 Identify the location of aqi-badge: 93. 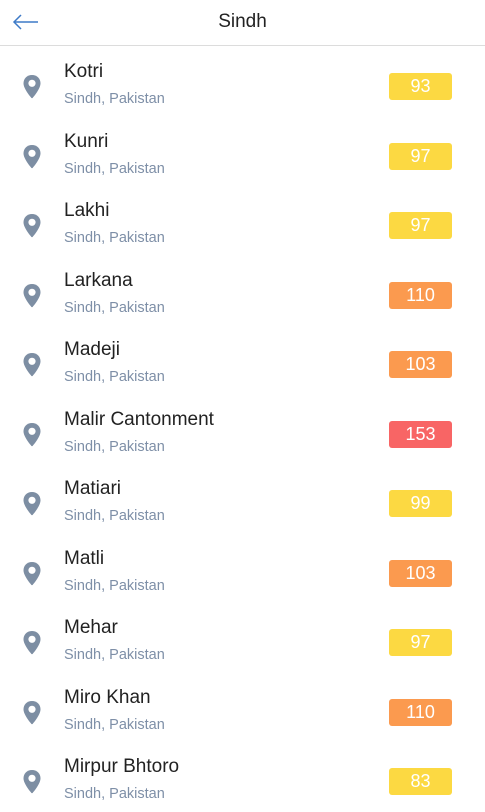
(420, 86).